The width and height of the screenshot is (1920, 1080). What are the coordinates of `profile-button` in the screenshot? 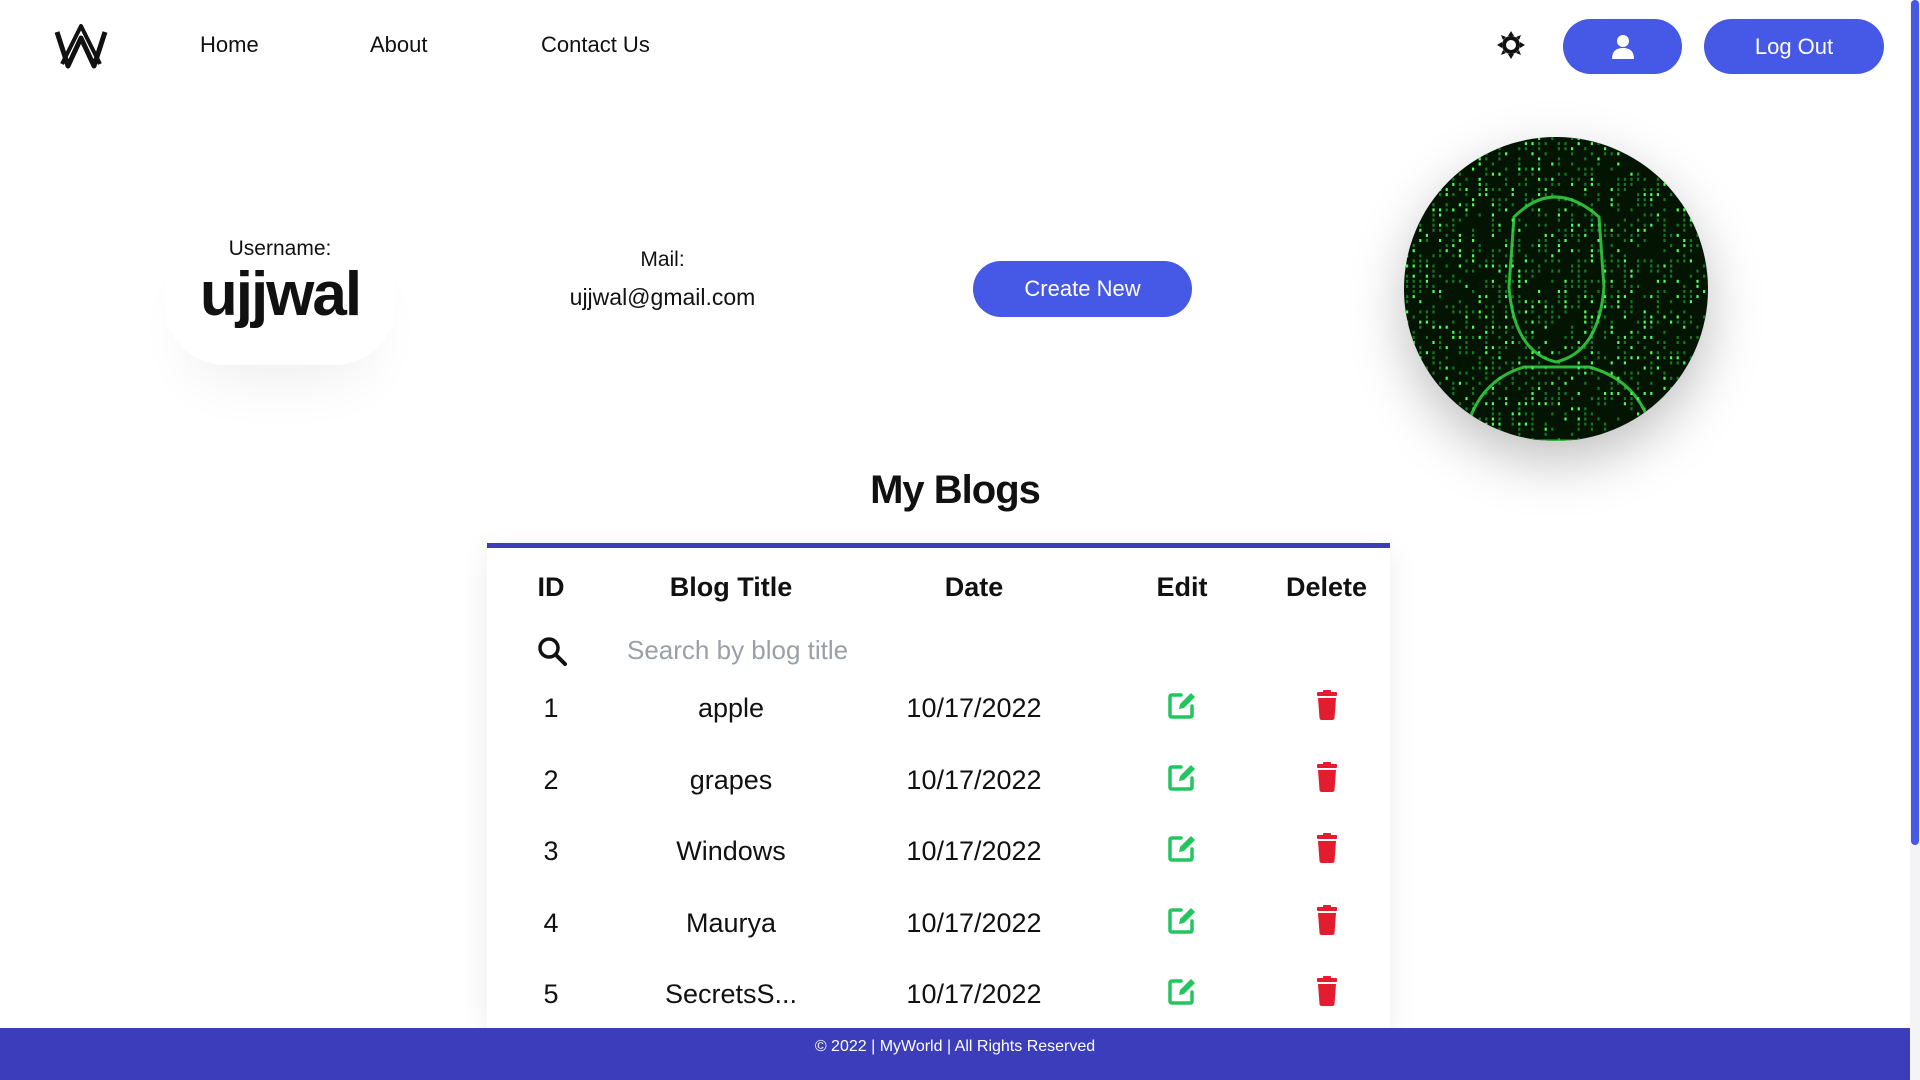 It's located at (1622, 46).